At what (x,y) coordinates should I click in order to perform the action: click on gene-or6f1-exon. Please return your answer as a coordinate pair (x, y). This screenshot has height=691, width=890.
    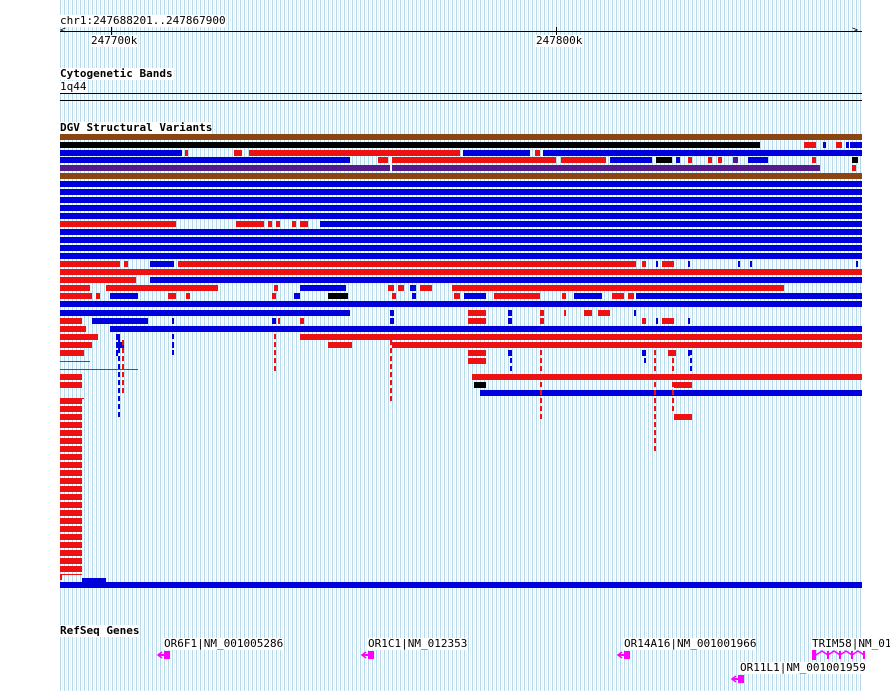
    Looking at the image, I should click on (167, 655).